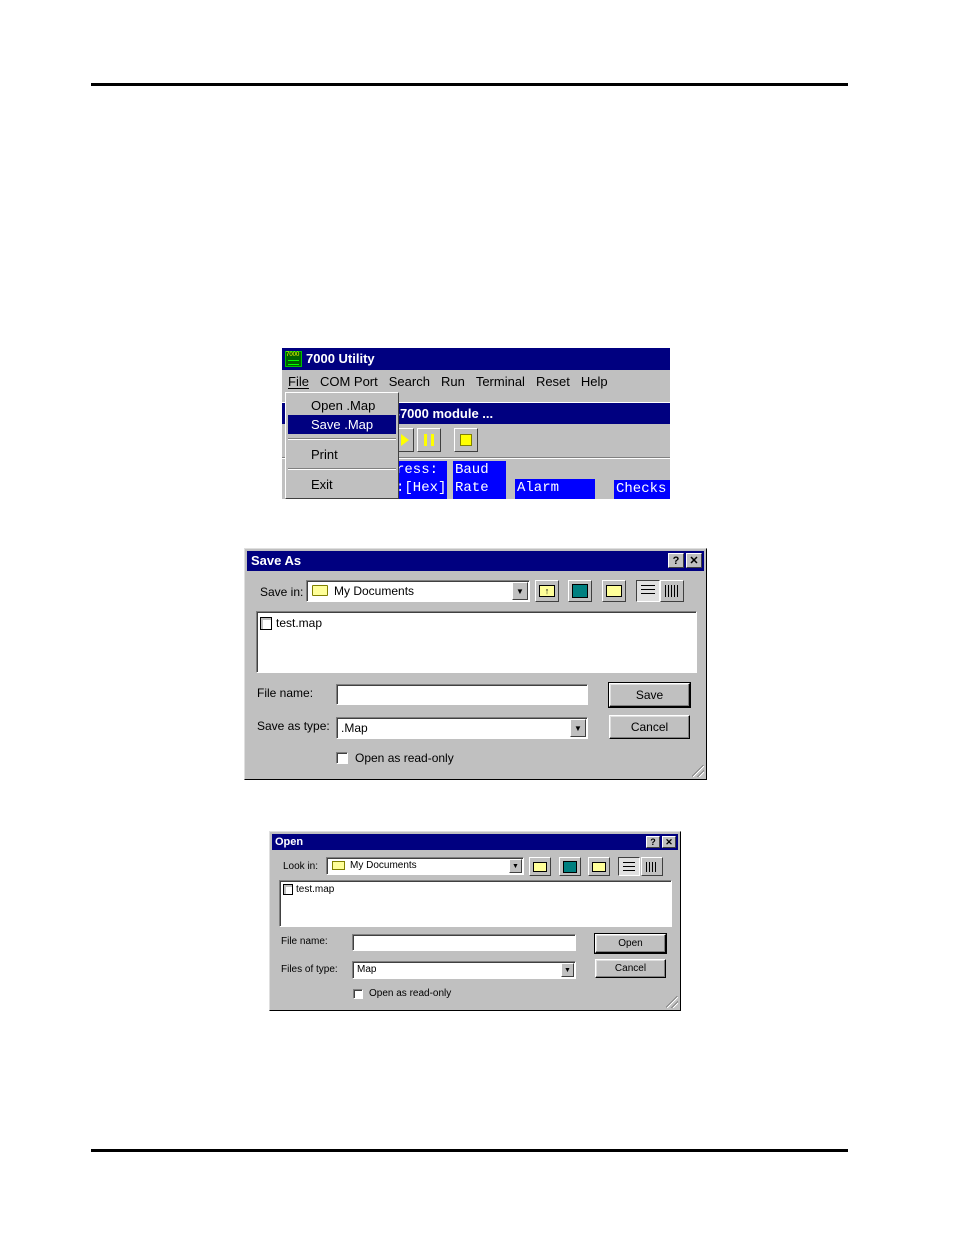 This screenshot has height=1235, width=954. What do you see at coordinates (349, 381) in the screenshot?
I see `menu-com-port: COM Port` at bounding box center [349, 381].